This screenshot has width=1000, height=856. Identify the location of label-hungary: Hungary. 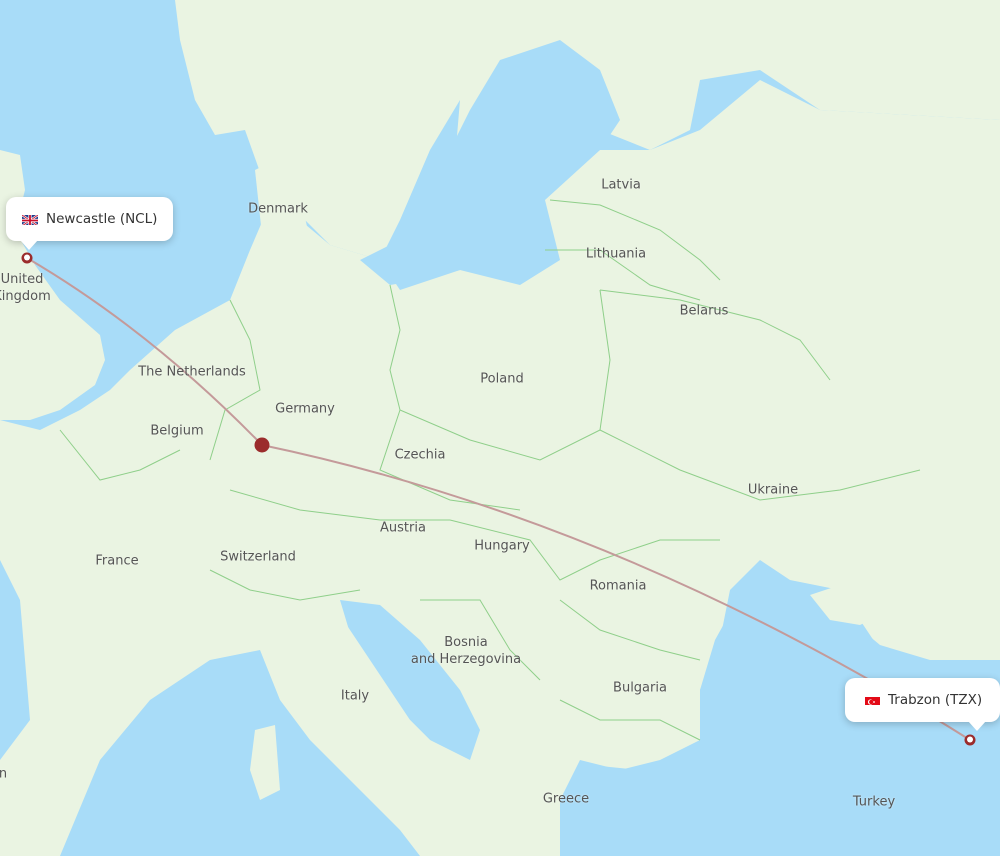
(502, 546).